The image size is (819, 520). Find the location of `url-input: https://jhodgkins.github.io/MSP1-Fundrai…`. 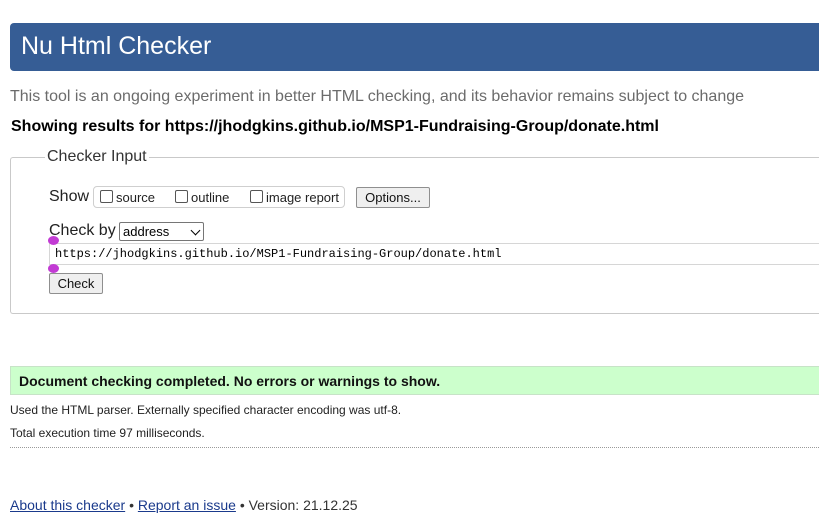

url-input: https://jhodgkins.github.io/MSP1-Fundrai… is located at coordinates (434, 254).